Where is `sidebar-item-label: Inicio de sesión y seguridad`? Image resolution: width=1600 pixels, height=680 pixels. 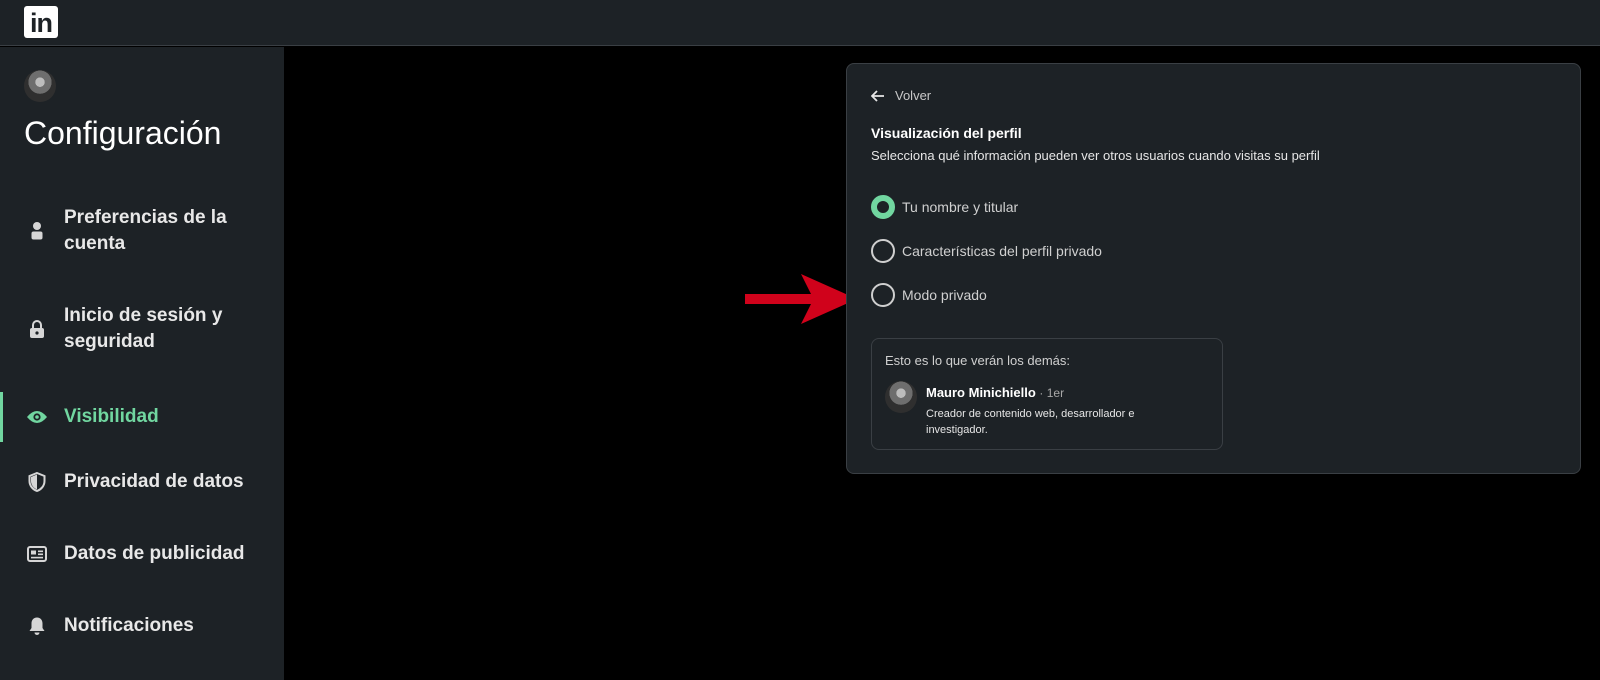
sidebar-item-label: Inicio de sesión y seguridad is located at coordinates (143, 328).